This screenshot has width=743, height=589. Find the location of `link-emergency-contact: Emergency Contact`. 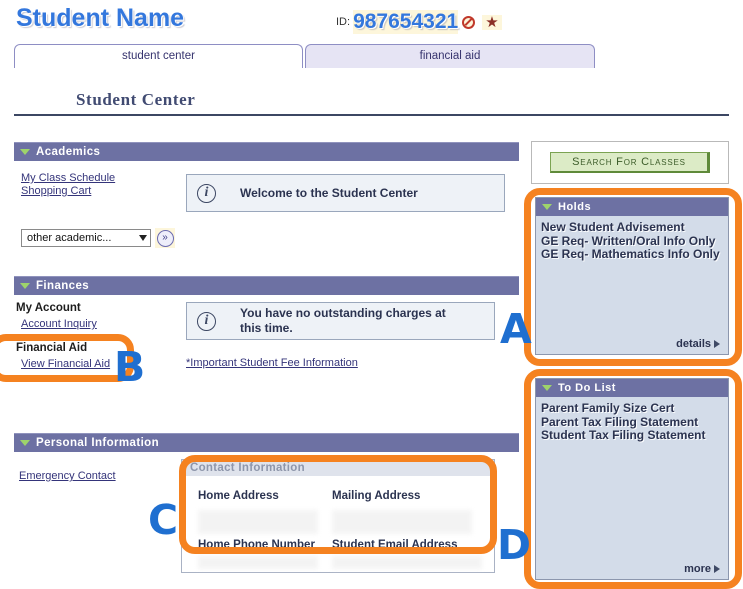

link-emergency-contact: Emergency Contact is located at coordinates (67, 476).